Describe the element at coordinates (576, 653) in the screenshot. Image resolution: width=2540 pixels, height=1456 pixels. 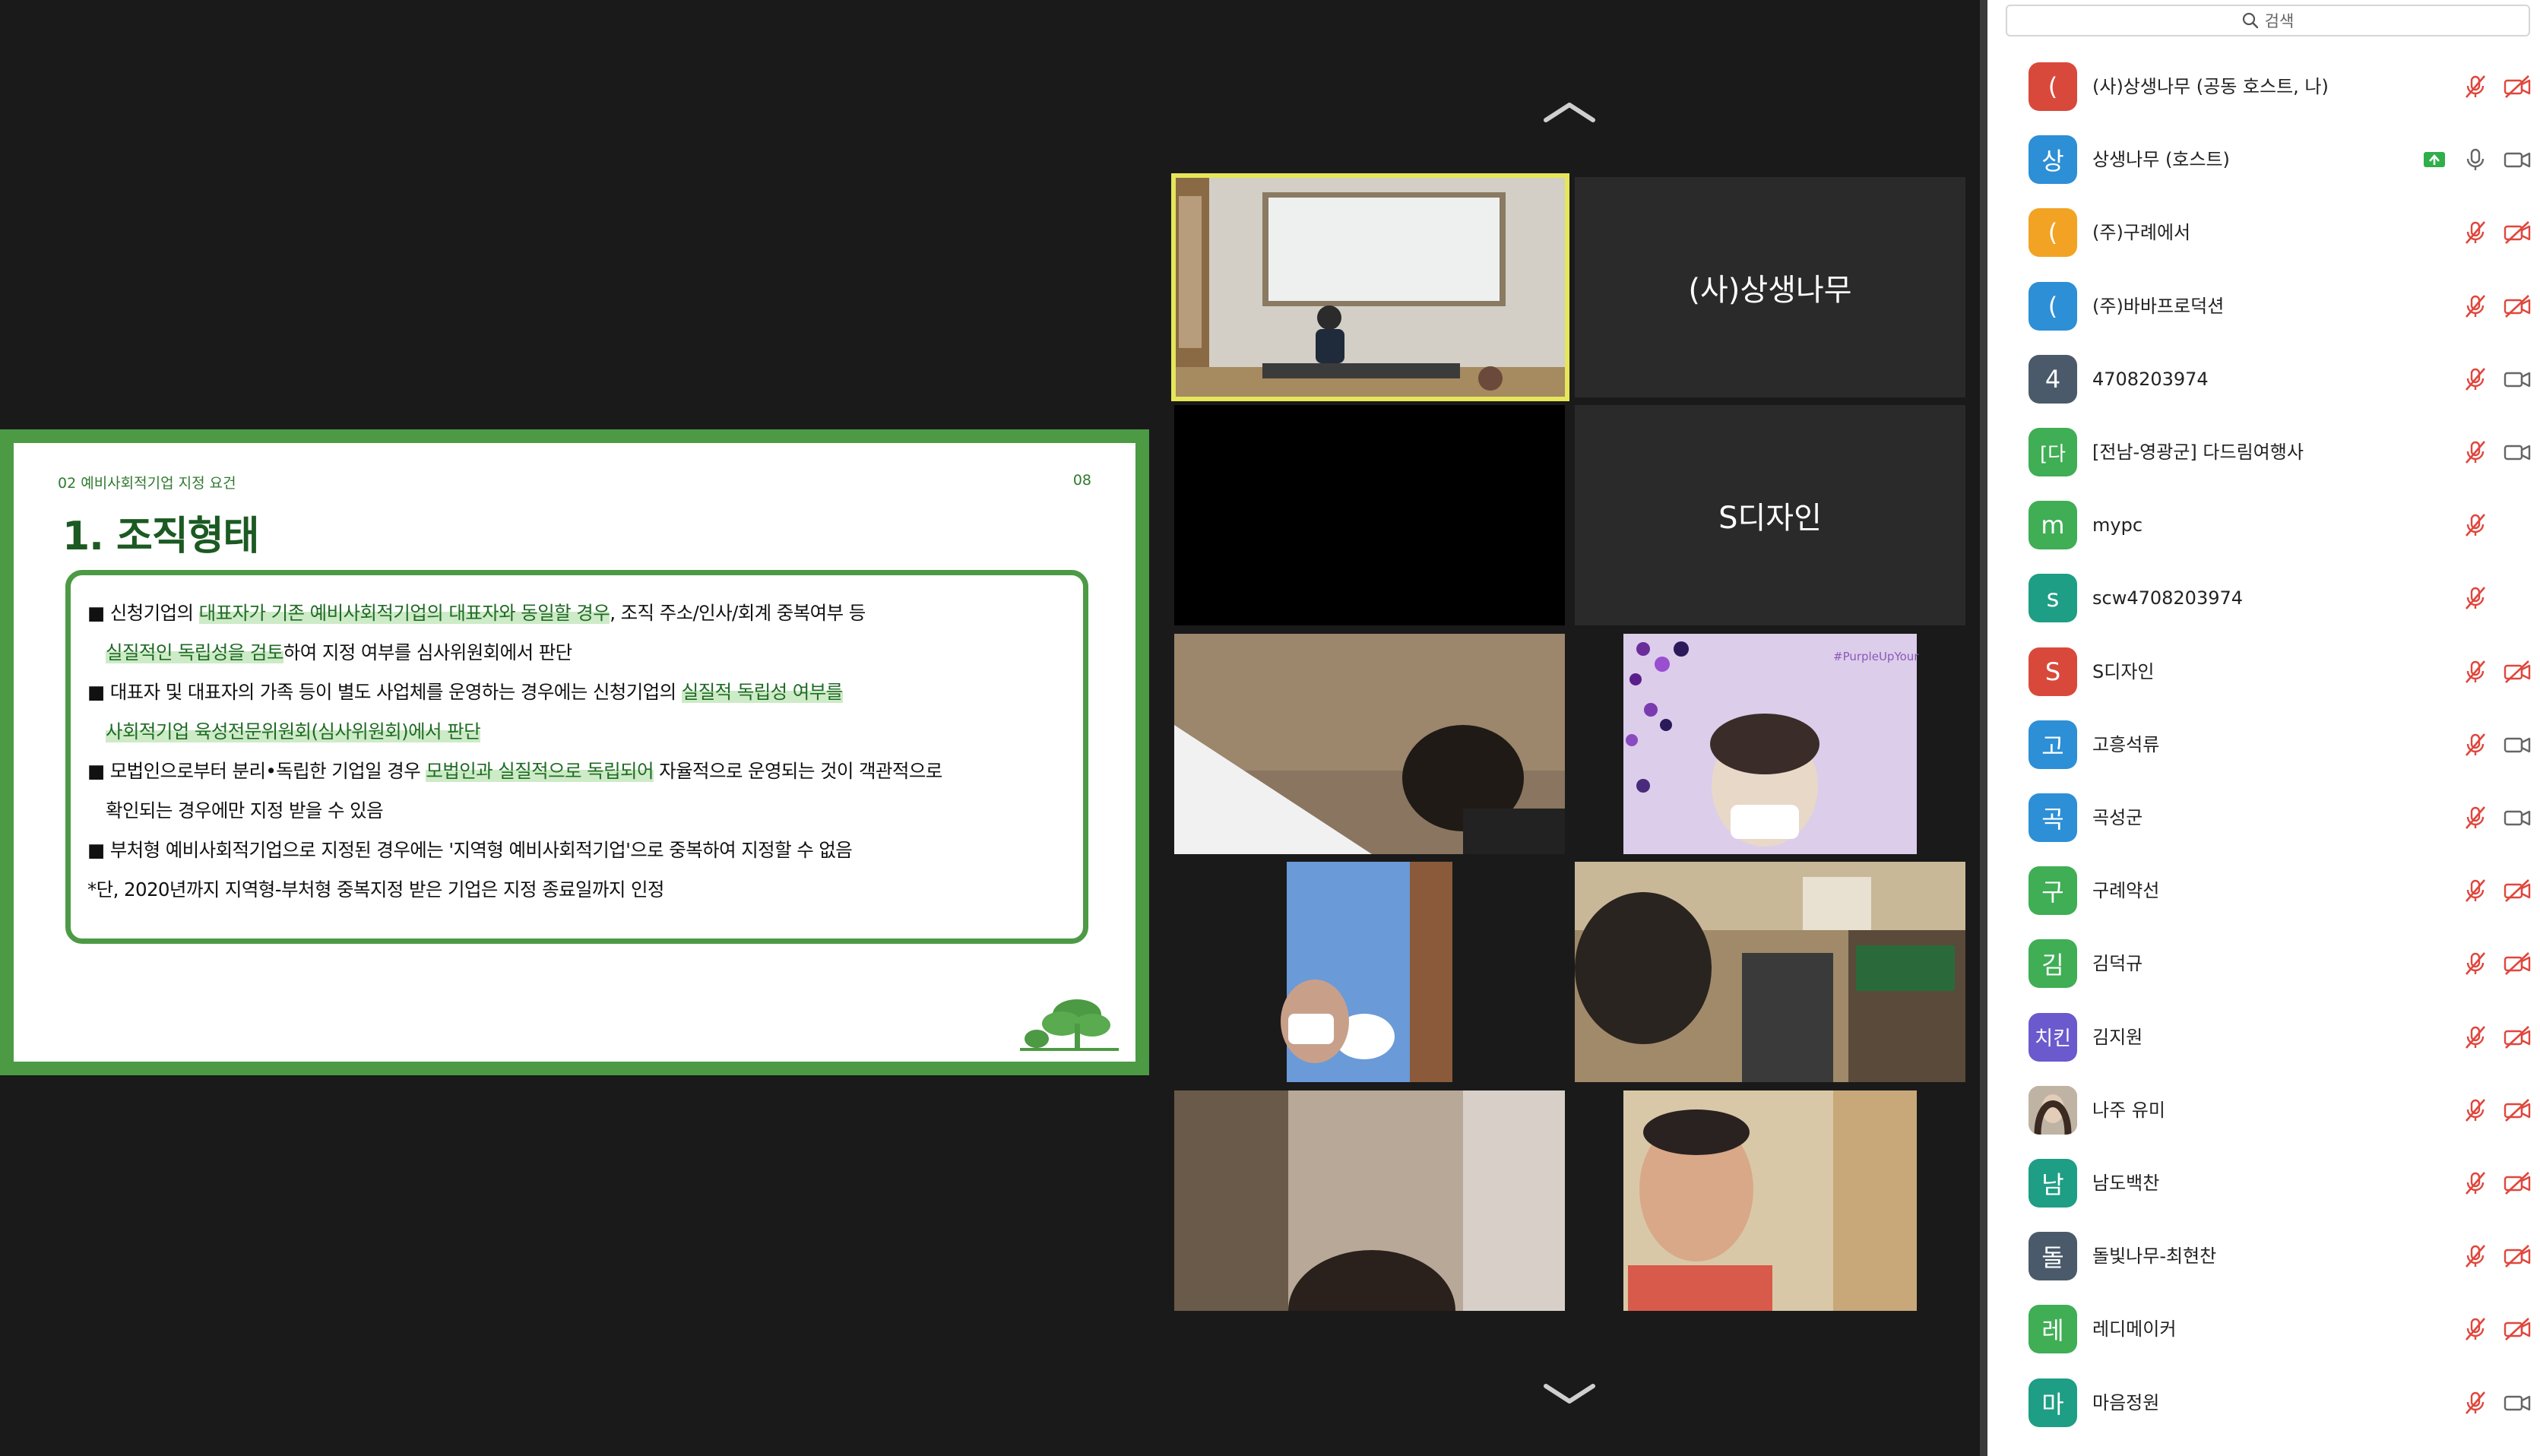
I see `slide-bullet-line: 실질적인 독립성을 검토하여 지정 여부를 심사위원회에서 판단` at that location.